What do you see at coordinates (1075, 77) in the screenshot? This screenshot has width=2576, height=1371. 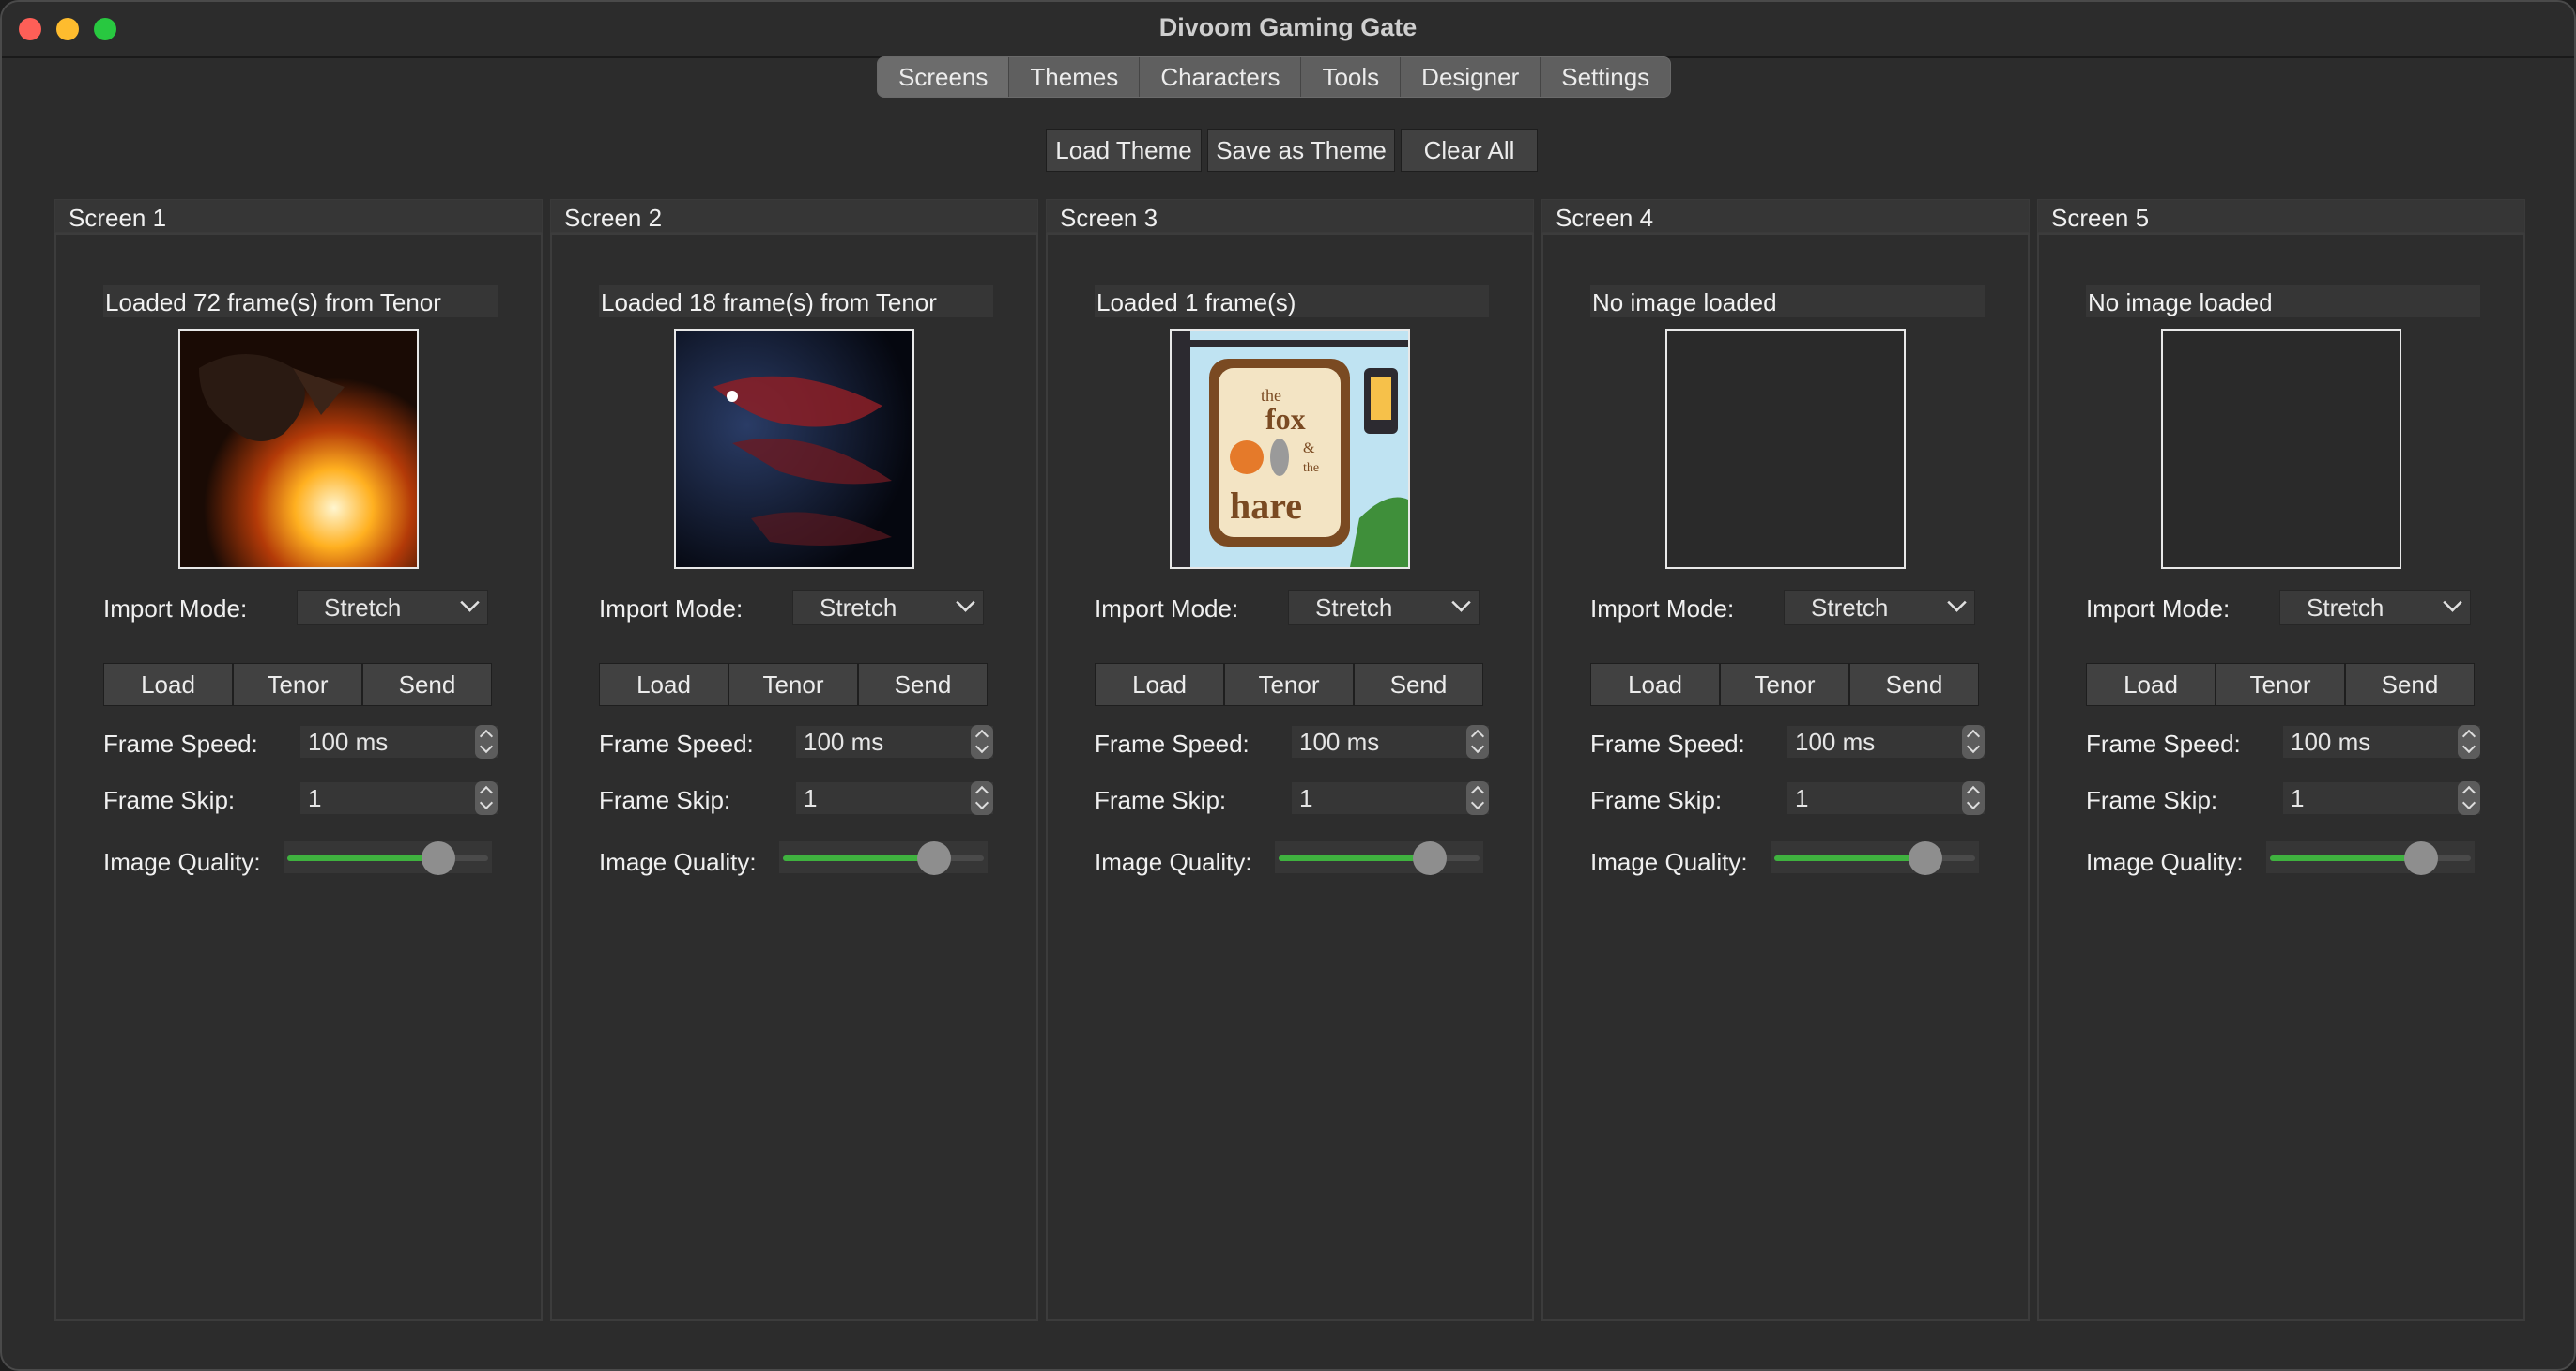 I see `tab-themes: Themes` at bounding box center [1075, 77].